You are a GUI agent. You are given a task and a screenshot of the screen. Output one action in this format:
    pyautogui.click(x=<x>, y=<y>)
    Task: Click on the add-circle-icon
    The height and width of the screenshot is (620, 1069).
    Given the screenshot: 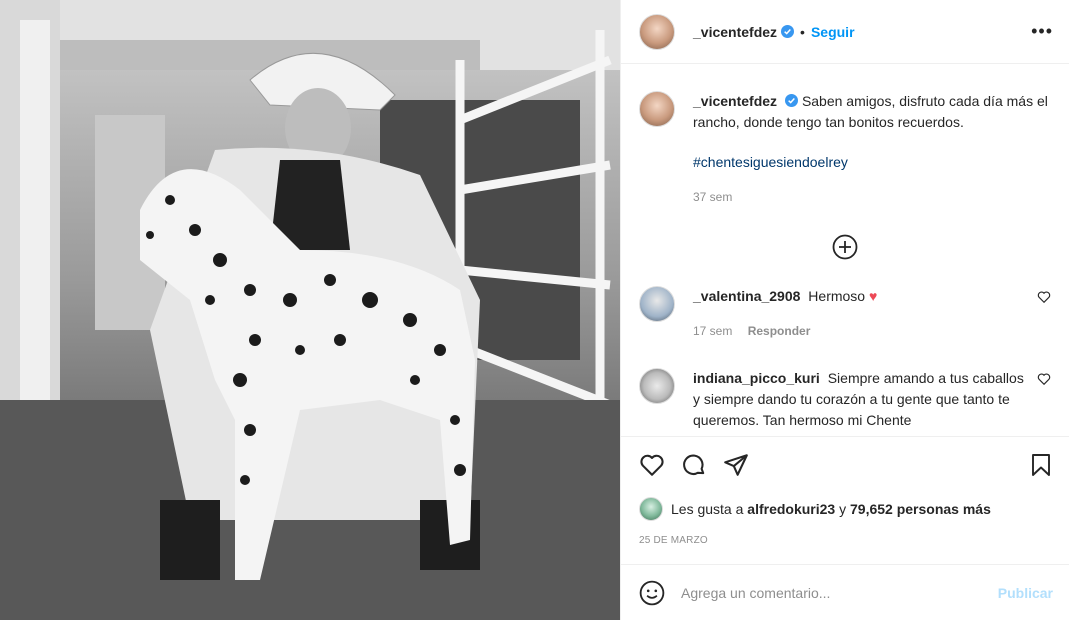 What is the action you would take?
    pyautogui.click(x=845, y=247)
    